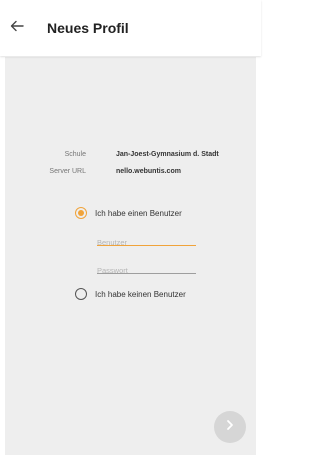 This screenshot has width=320, height=455. I want to click on app-bar: Neues Profil, so click(130, 28).